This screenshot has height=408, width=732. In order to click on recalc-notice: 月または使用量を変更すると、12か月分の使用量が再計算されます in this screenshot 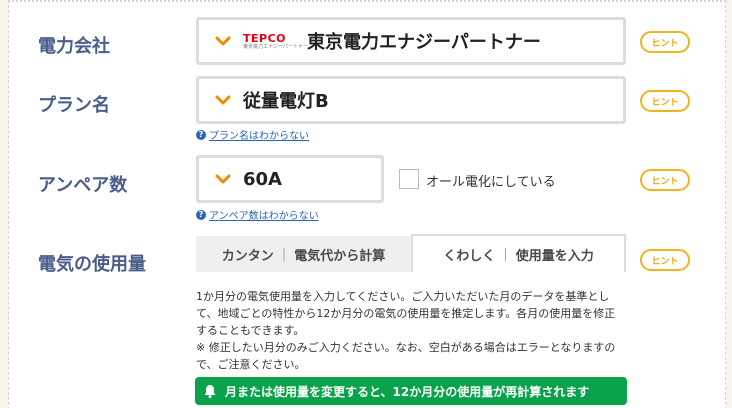, I will do `click(411, 391)`.